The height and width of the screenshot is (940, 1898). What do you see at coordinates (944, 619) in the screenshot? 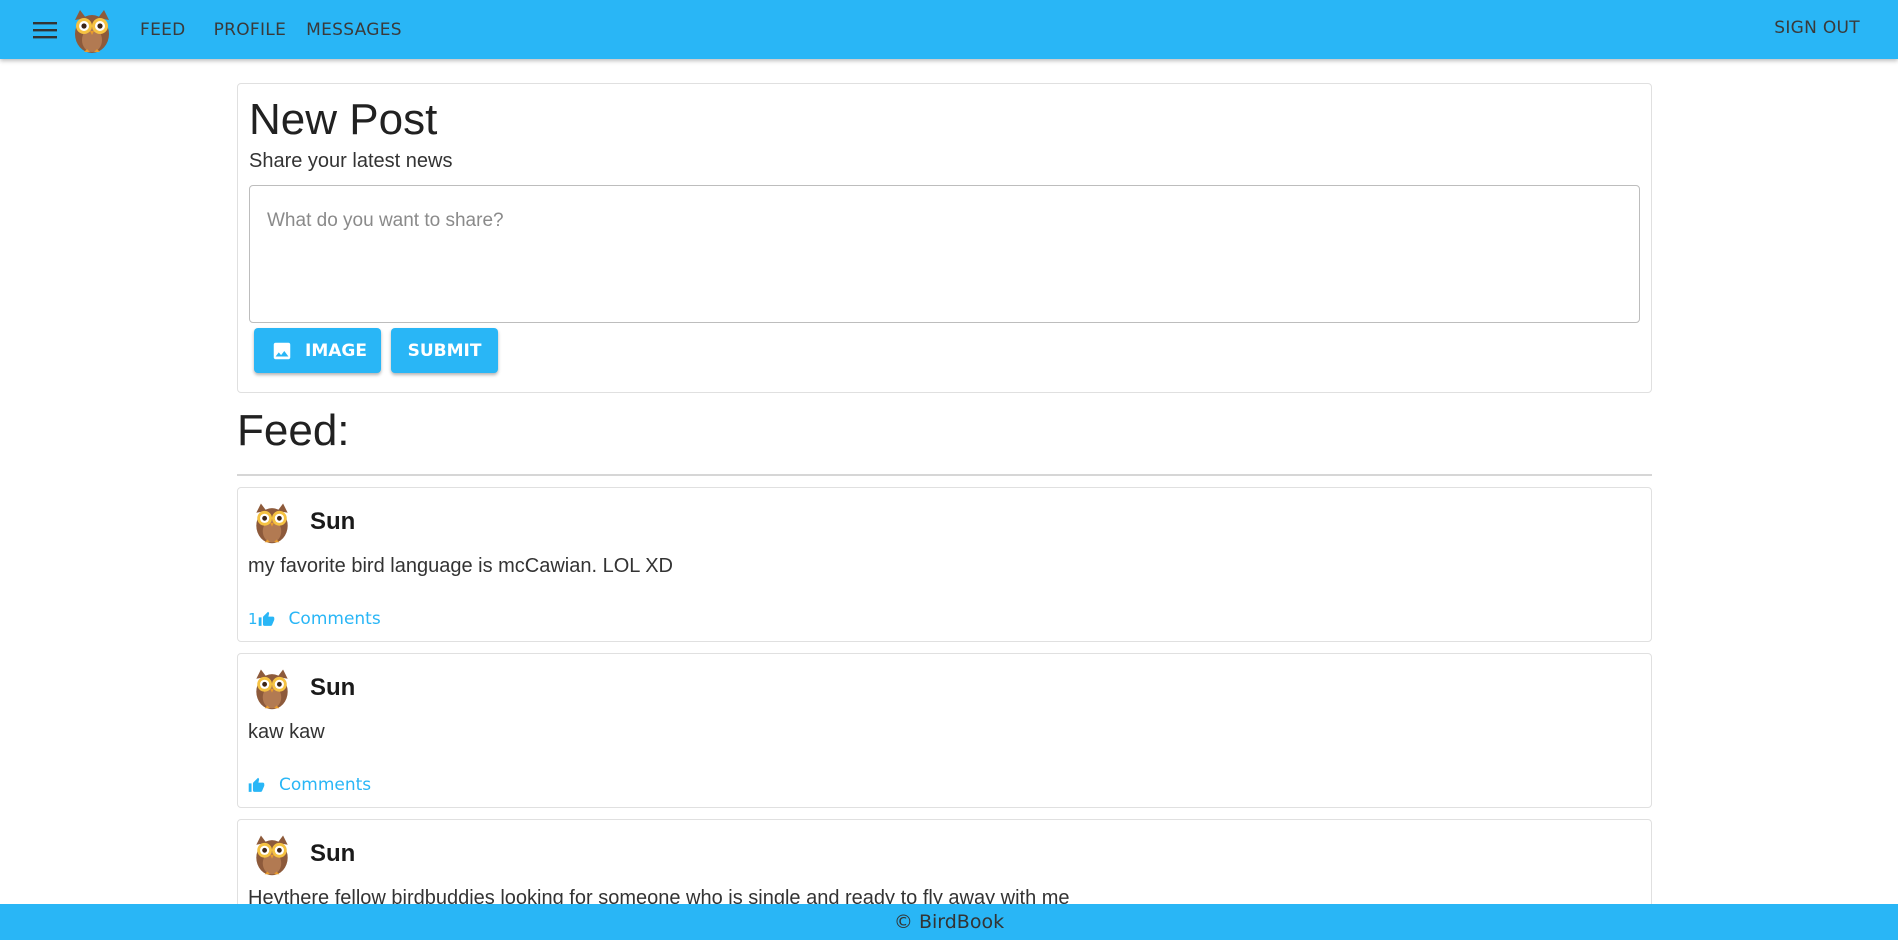
I see `post-footer: 1 Comments` at bounding box center [944, 619].